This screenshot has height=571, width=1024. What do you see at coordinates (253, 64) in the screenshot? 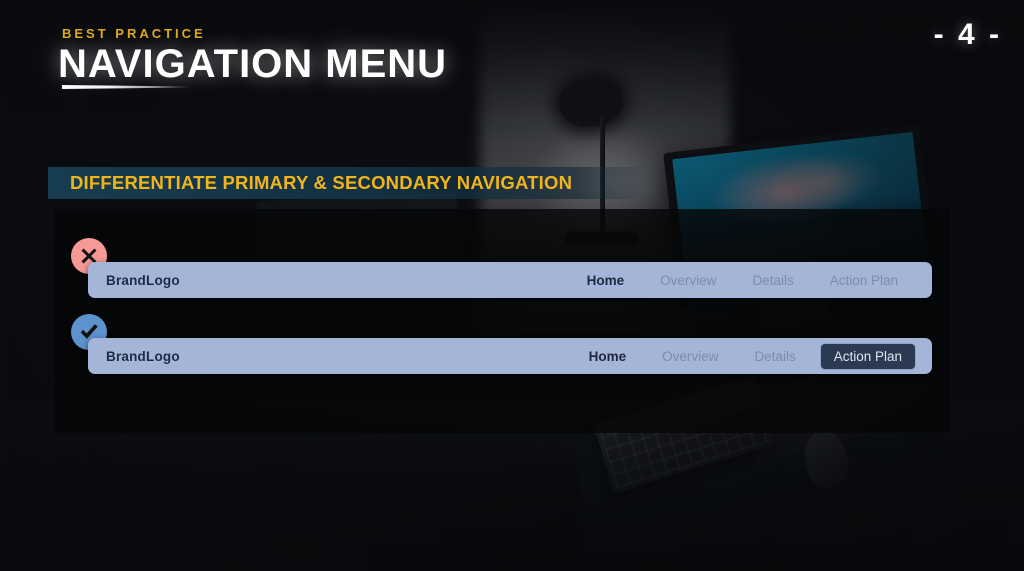
I see `page-title: NAVIGATION MENU` at bounding box center [253, 64].